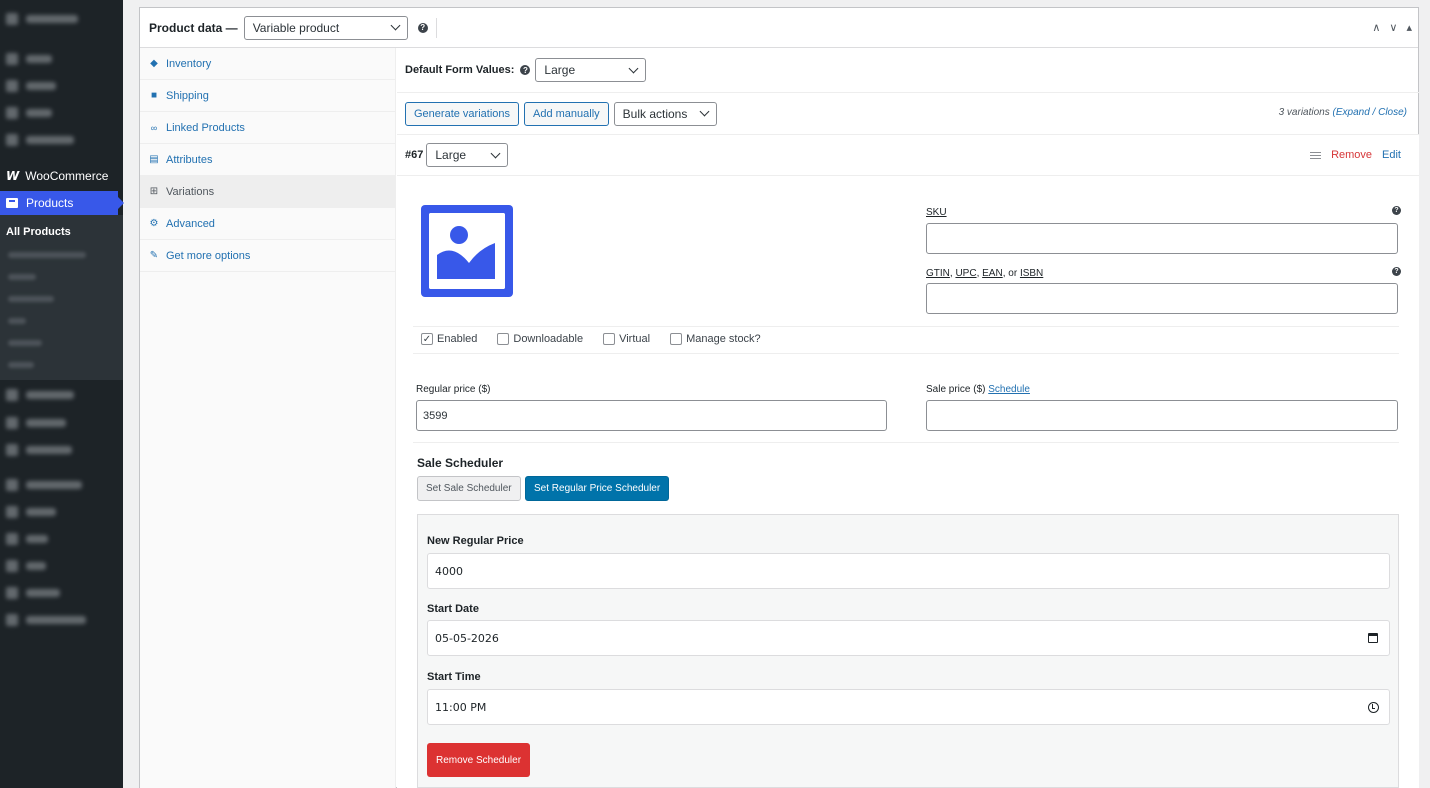 The image size is (1430, 788). What do you see at coordinates (154, 159) in the screenshot?
I see `list-icon: ▤` at bounding box center [154, 159].